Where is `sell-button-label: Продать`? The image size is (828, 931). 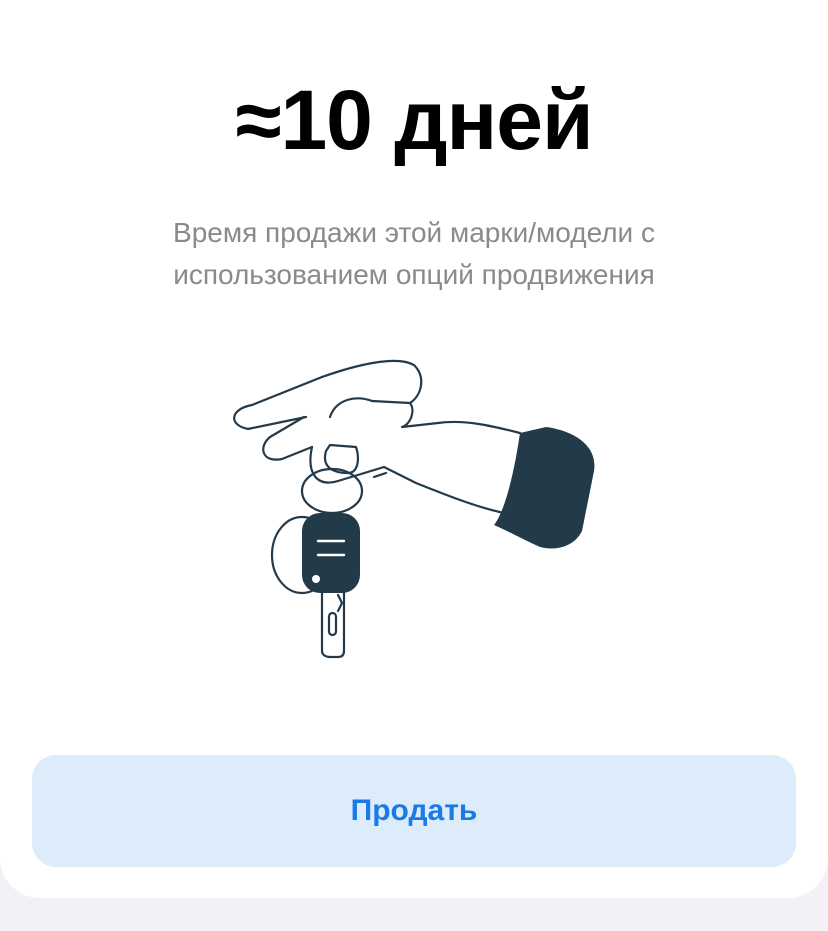
sell-button-label: Продать is located at coordinates (414, 810).